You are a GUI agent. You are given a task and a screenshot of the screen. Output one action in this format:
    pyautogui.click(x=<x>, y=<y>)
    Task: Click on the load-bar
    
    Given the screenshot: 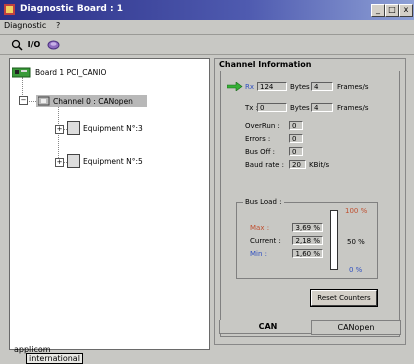 What is the action you would take?
    pyautogui.click(x=334, y=240)
    